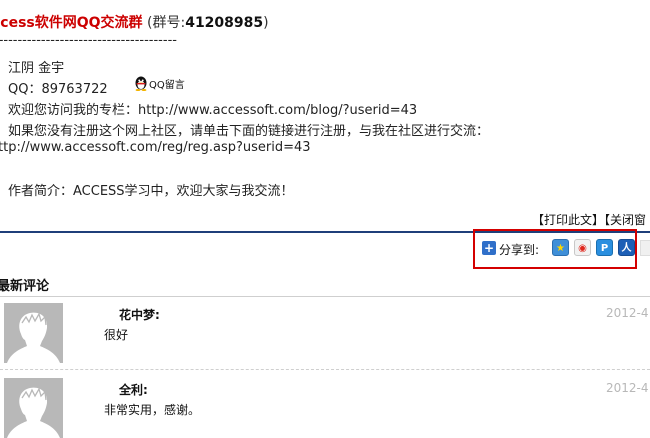 Image resolution: width=650 pixels, height=438 pixels. I want to click on share-label: 分享到:, so click(519, 249).